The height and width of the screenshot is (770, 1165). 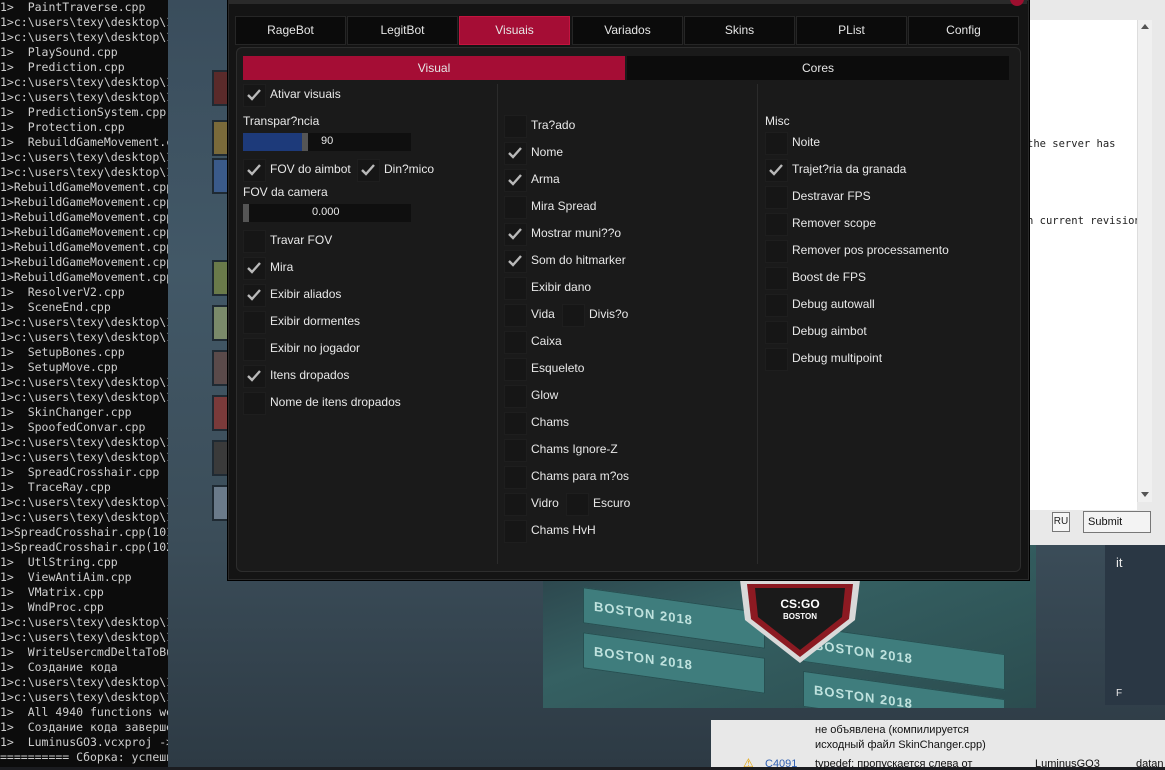 I want to click on option-label: Debug multipoint, so click(x=837, y=358).